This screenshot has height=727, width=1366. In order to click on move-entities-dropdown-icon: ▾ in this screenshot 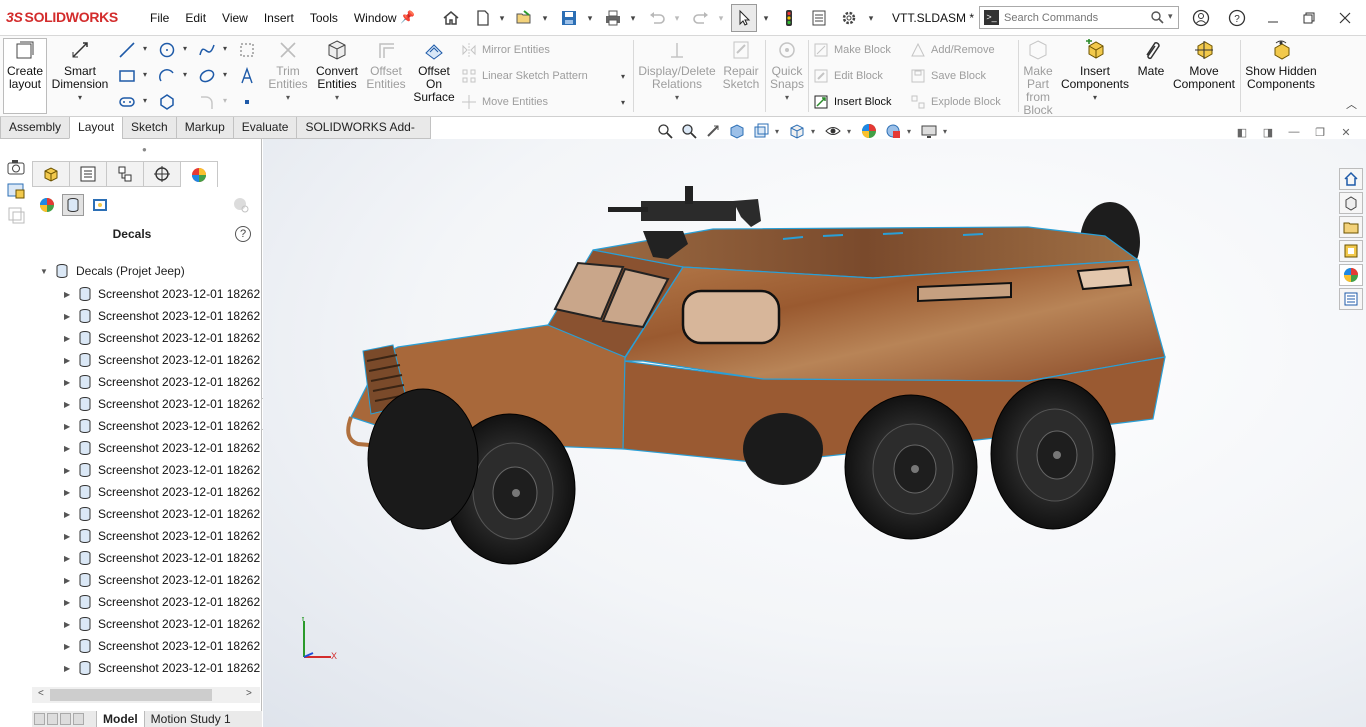, I will do `click(623, 102)`.